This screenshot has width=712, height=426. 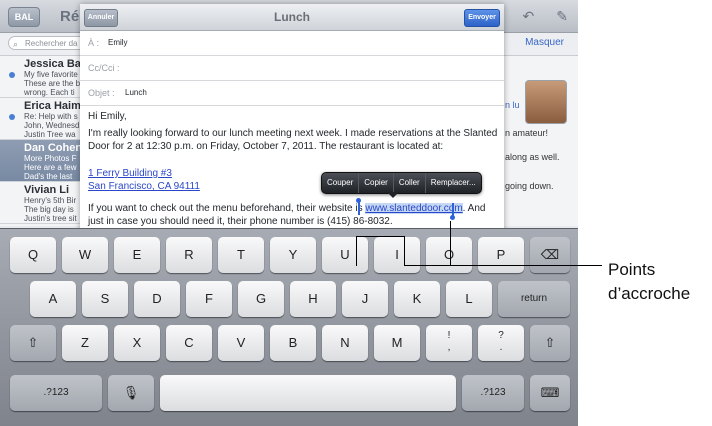 I want to click on key-question: ? ., so click(x=501, y=343).